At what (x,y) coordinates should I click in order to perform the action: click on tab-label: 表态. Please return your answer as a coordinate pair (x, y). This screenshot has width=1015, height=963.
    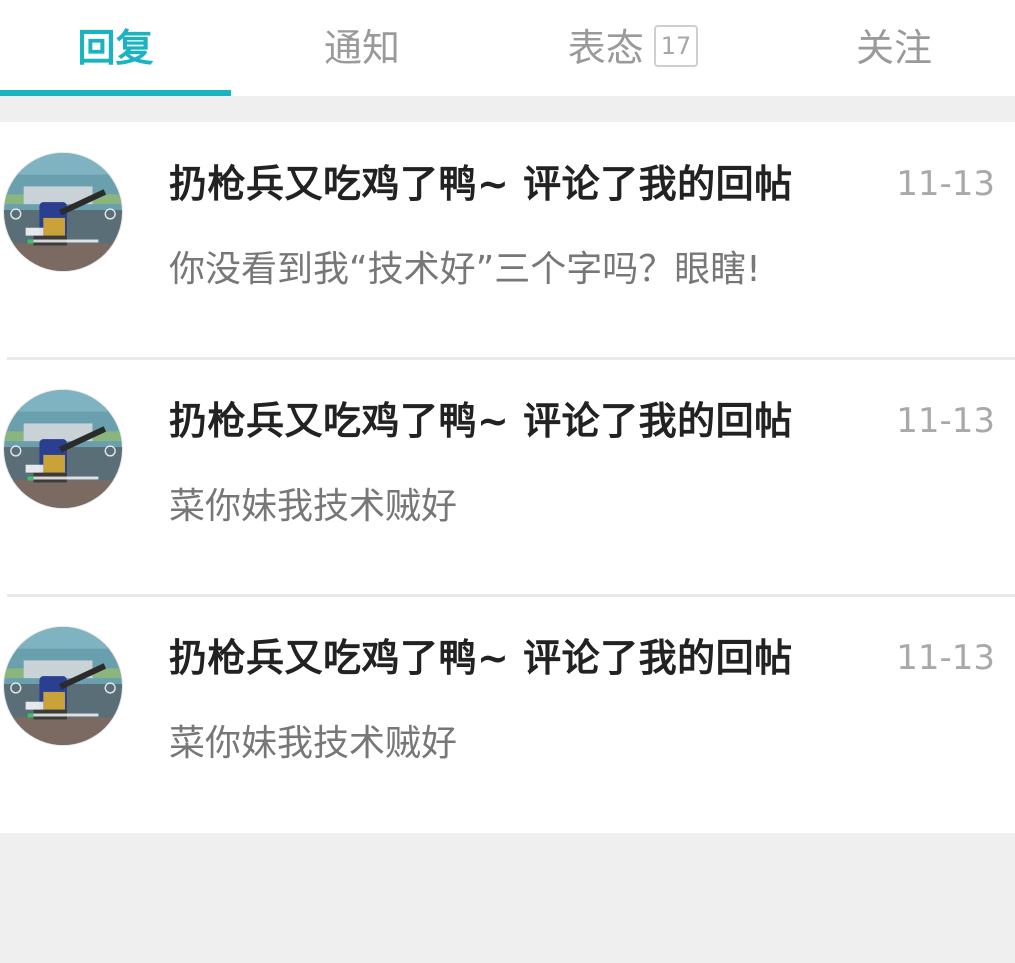
    Looking at the image, I should click on (605, 48).